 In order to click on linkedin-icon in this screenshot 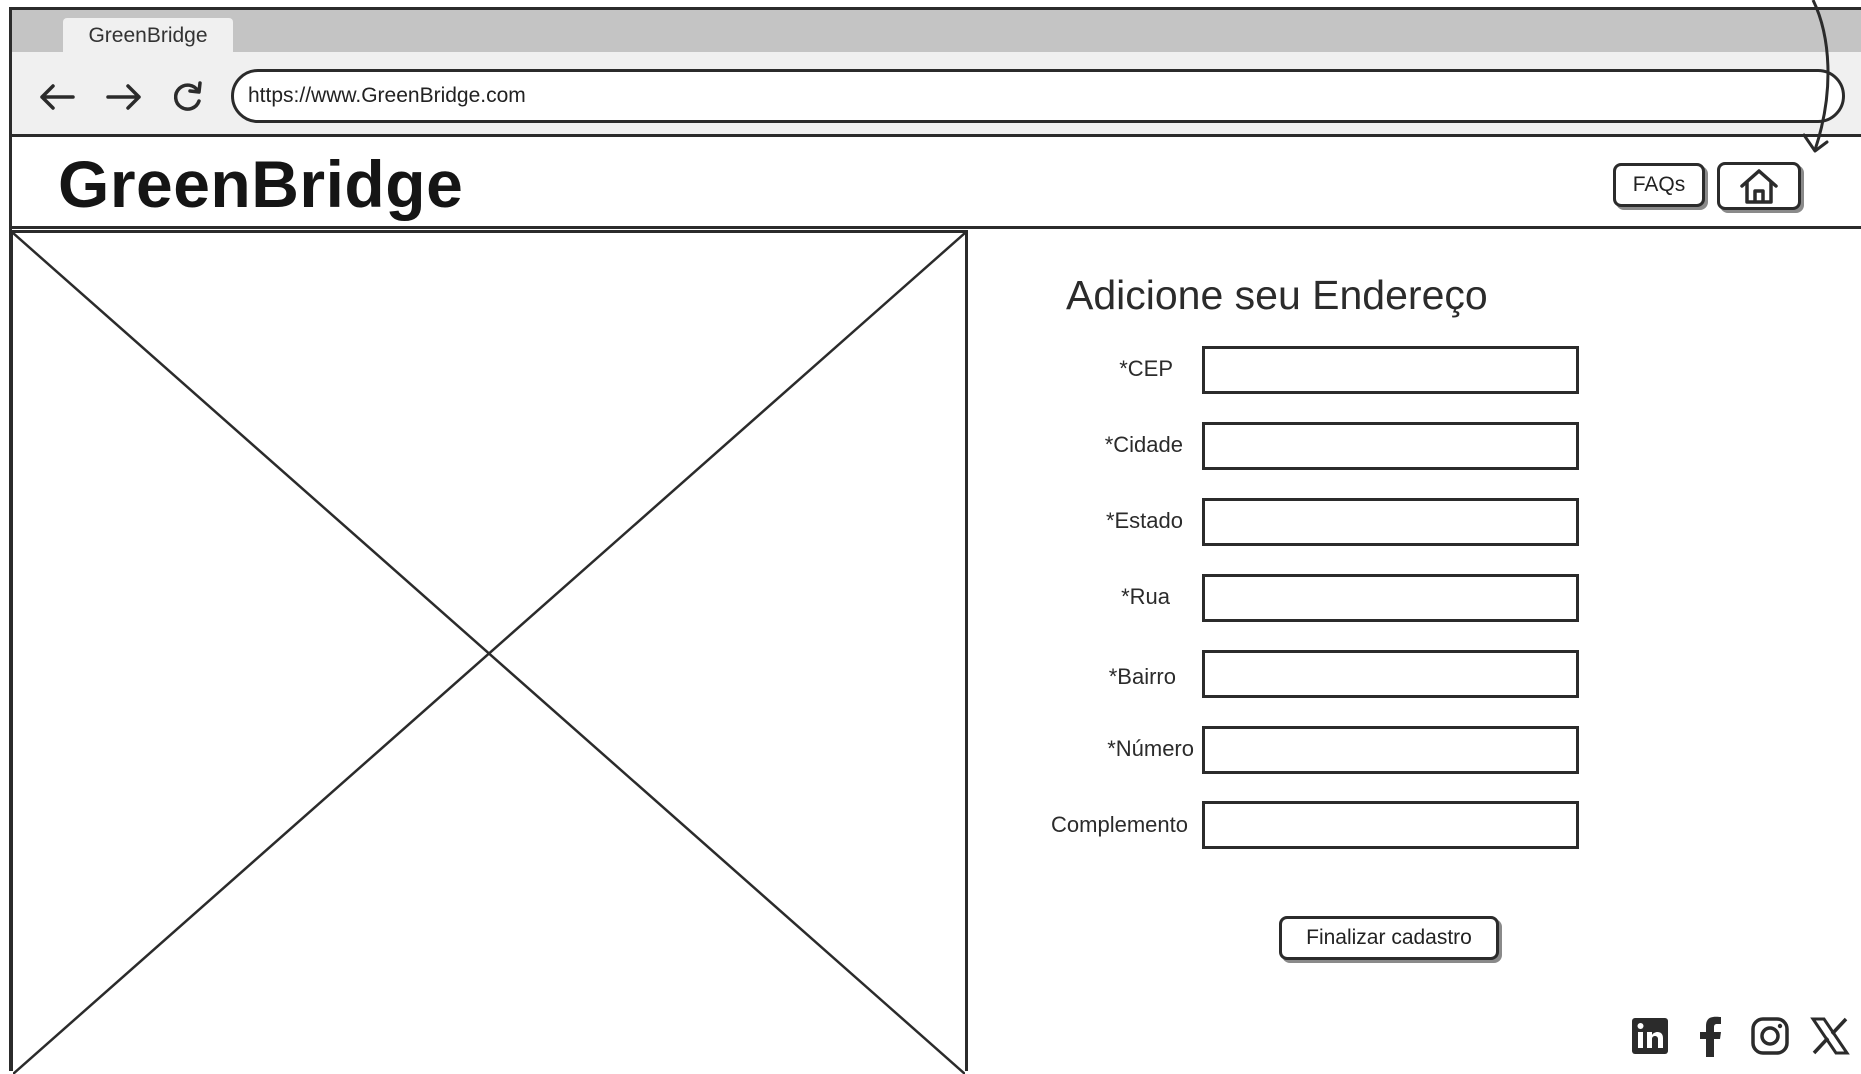, I will do `click(1650, 1036)`.